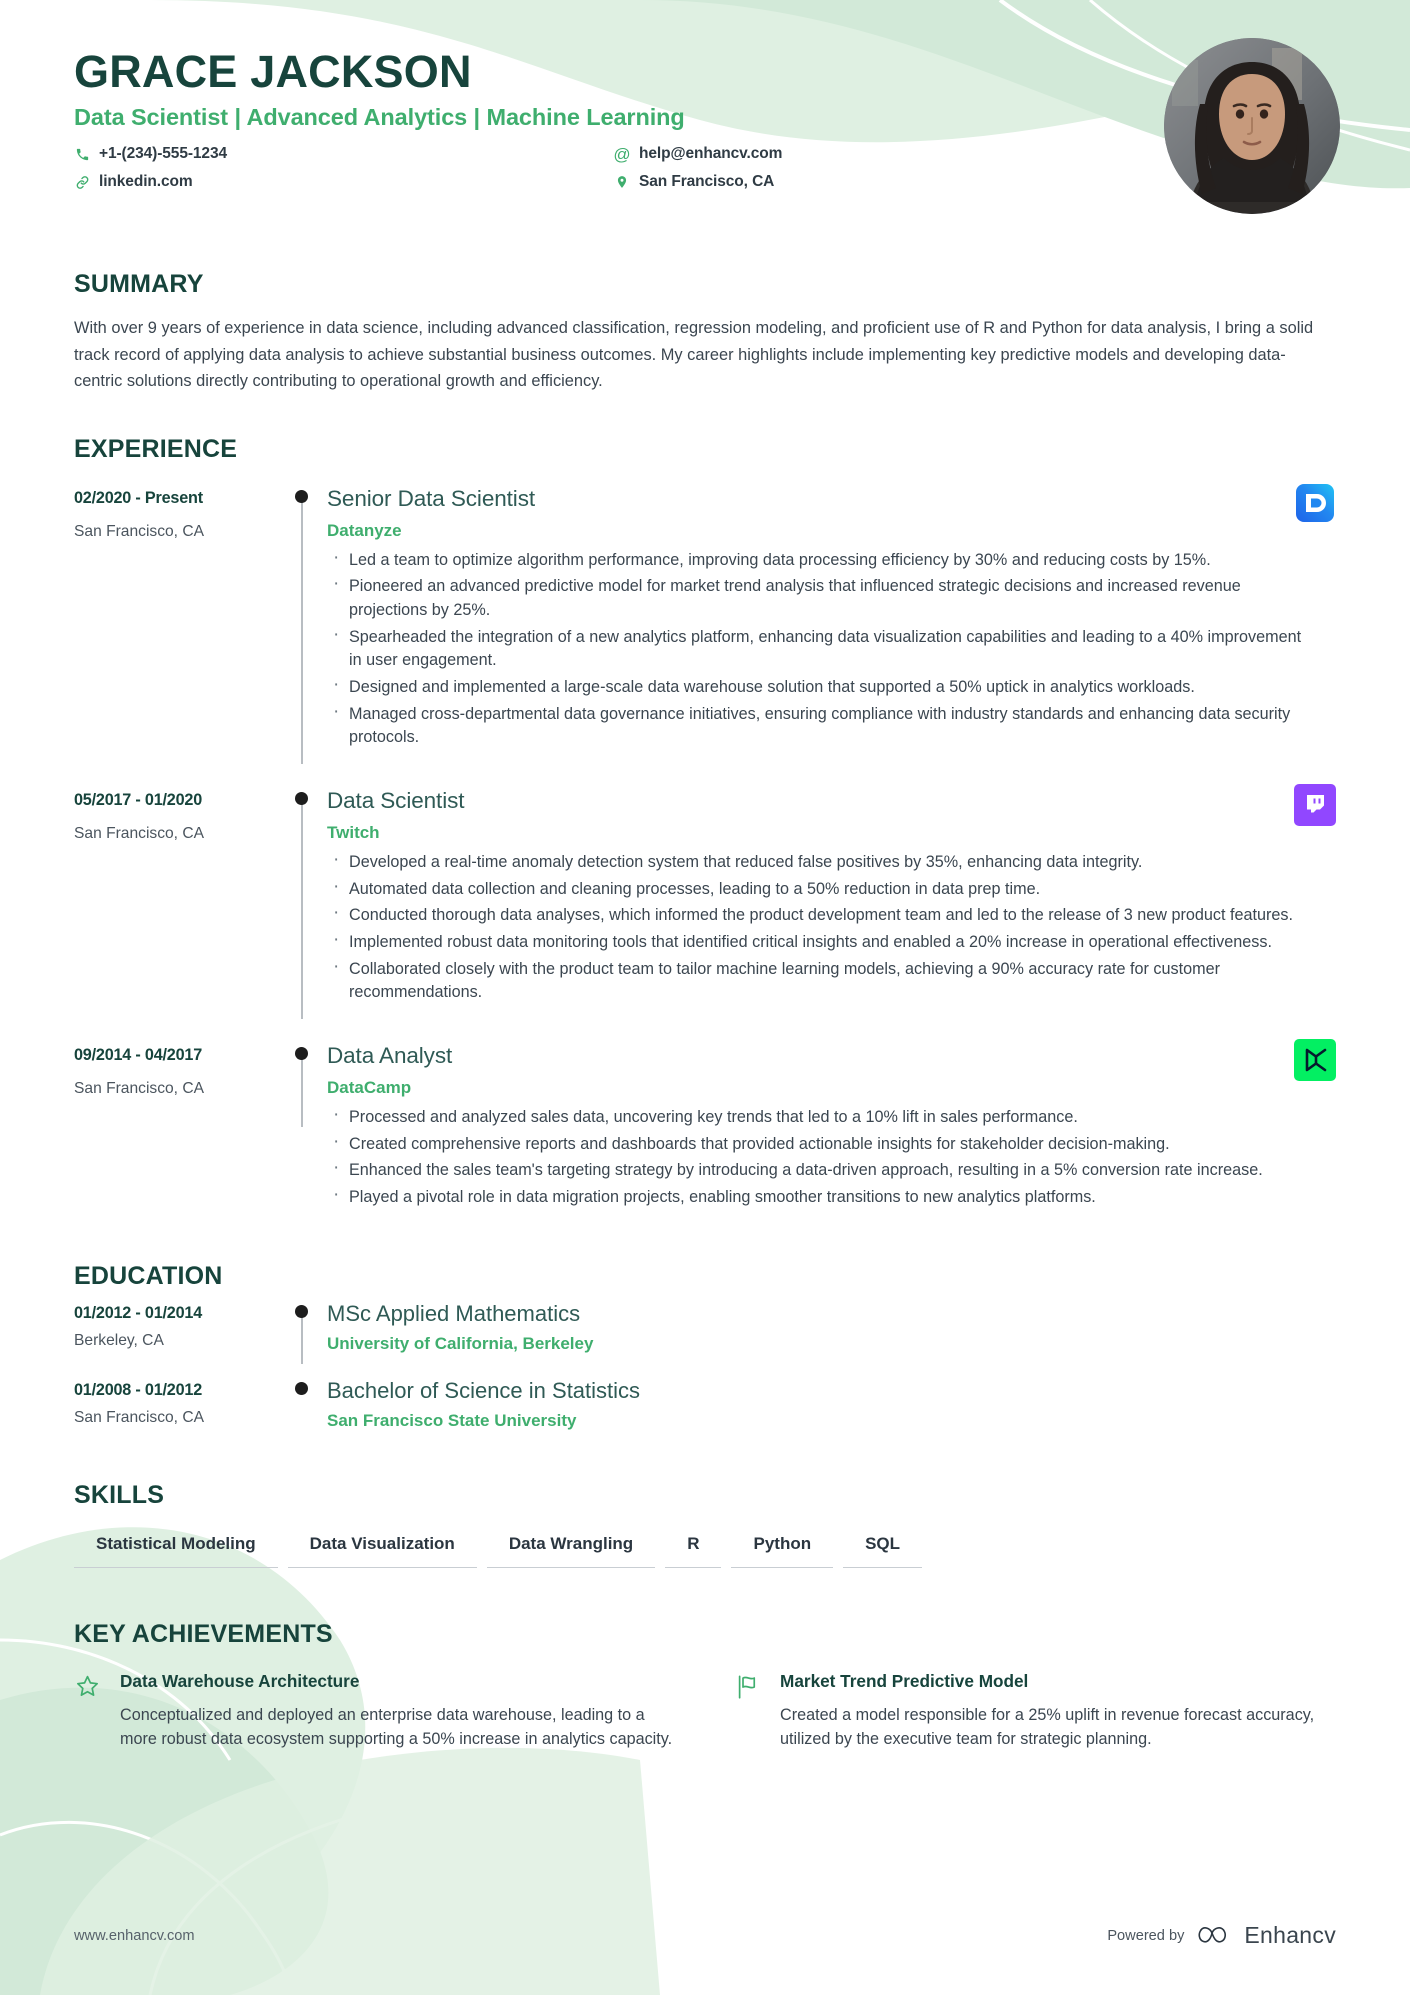 The height and width of the screenshot is (1995, 1410). I want to click on avatar-photo, so click(1252, 126).